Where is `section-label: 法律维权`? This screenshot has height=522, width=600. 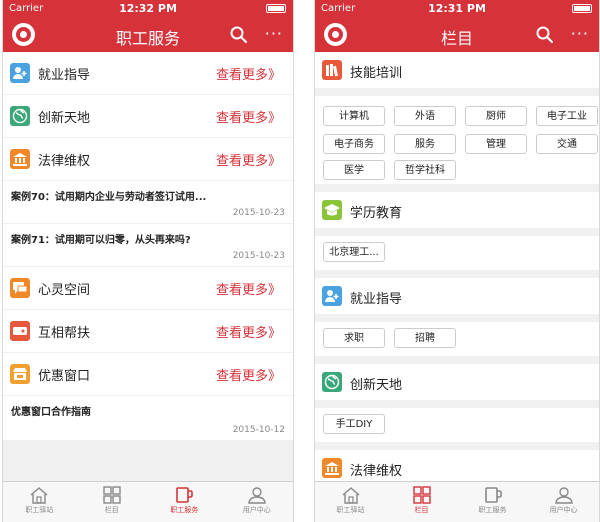 section-label: 法律维权 is located at coordinates (64, 161).